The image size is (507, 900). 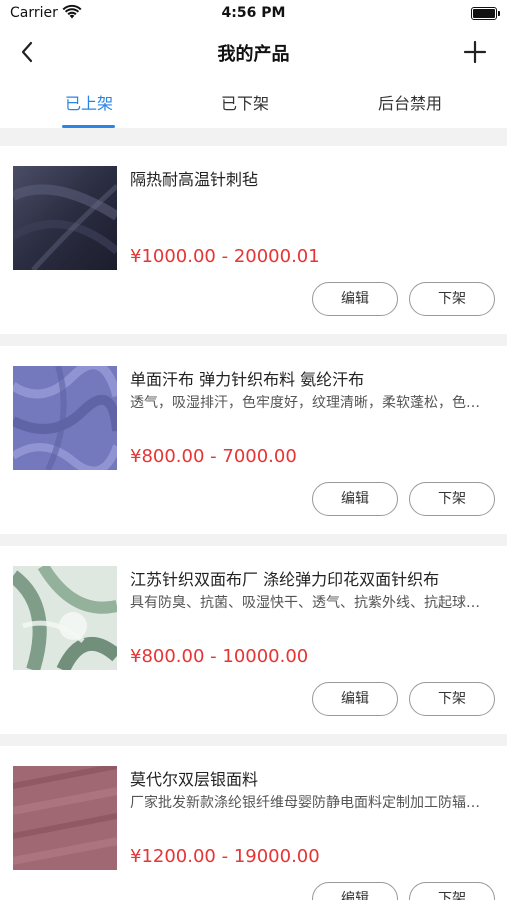 I want to click on product-price: ¥1200.00 - 19000.00, so click(x=225, y=856).